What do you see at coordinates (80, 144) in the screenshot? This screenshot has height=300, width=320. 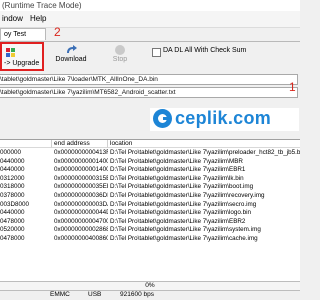 I see `header-end-address: end address` at bounding box center [80, 144].